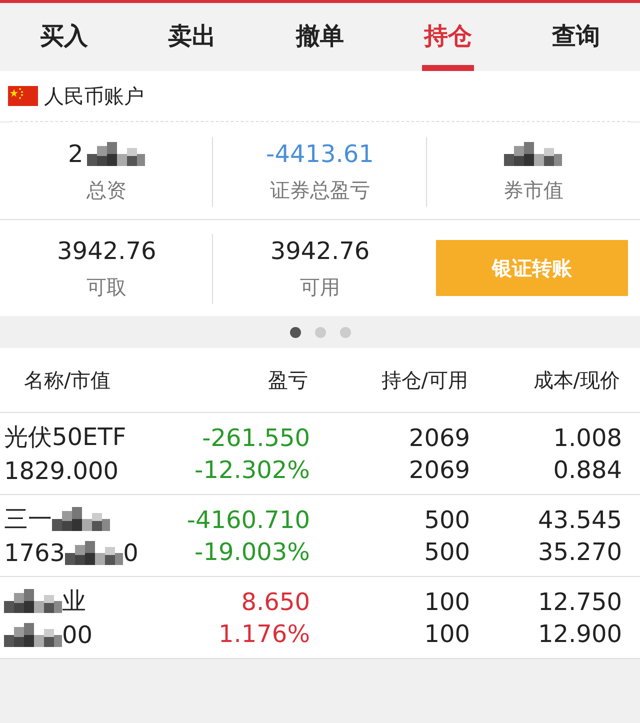 This screenshot has width=640, height=723. What do you see at coordinates (447, 552) in the screenshot?
I see `available-quantity: 500` at bounding box center [447, 552].